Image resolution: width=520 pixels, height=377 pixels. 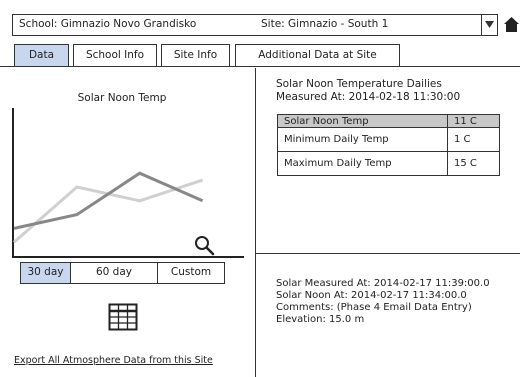 What do you see at coordinates (317, 55) in the screenshot?
I see `tab-additional-data: Additional Data at Site` at bounding box center [317, 55].